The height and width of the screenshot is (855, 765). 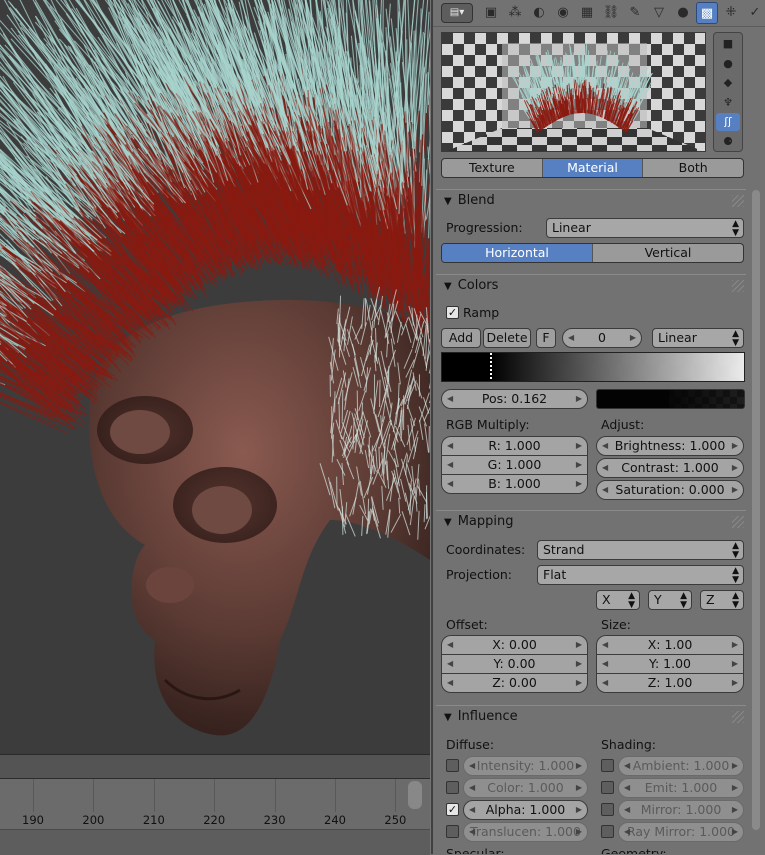 I want to click on shading-influence-field: ◀Ambient: 1.000▶, so click(x=681, y=766).